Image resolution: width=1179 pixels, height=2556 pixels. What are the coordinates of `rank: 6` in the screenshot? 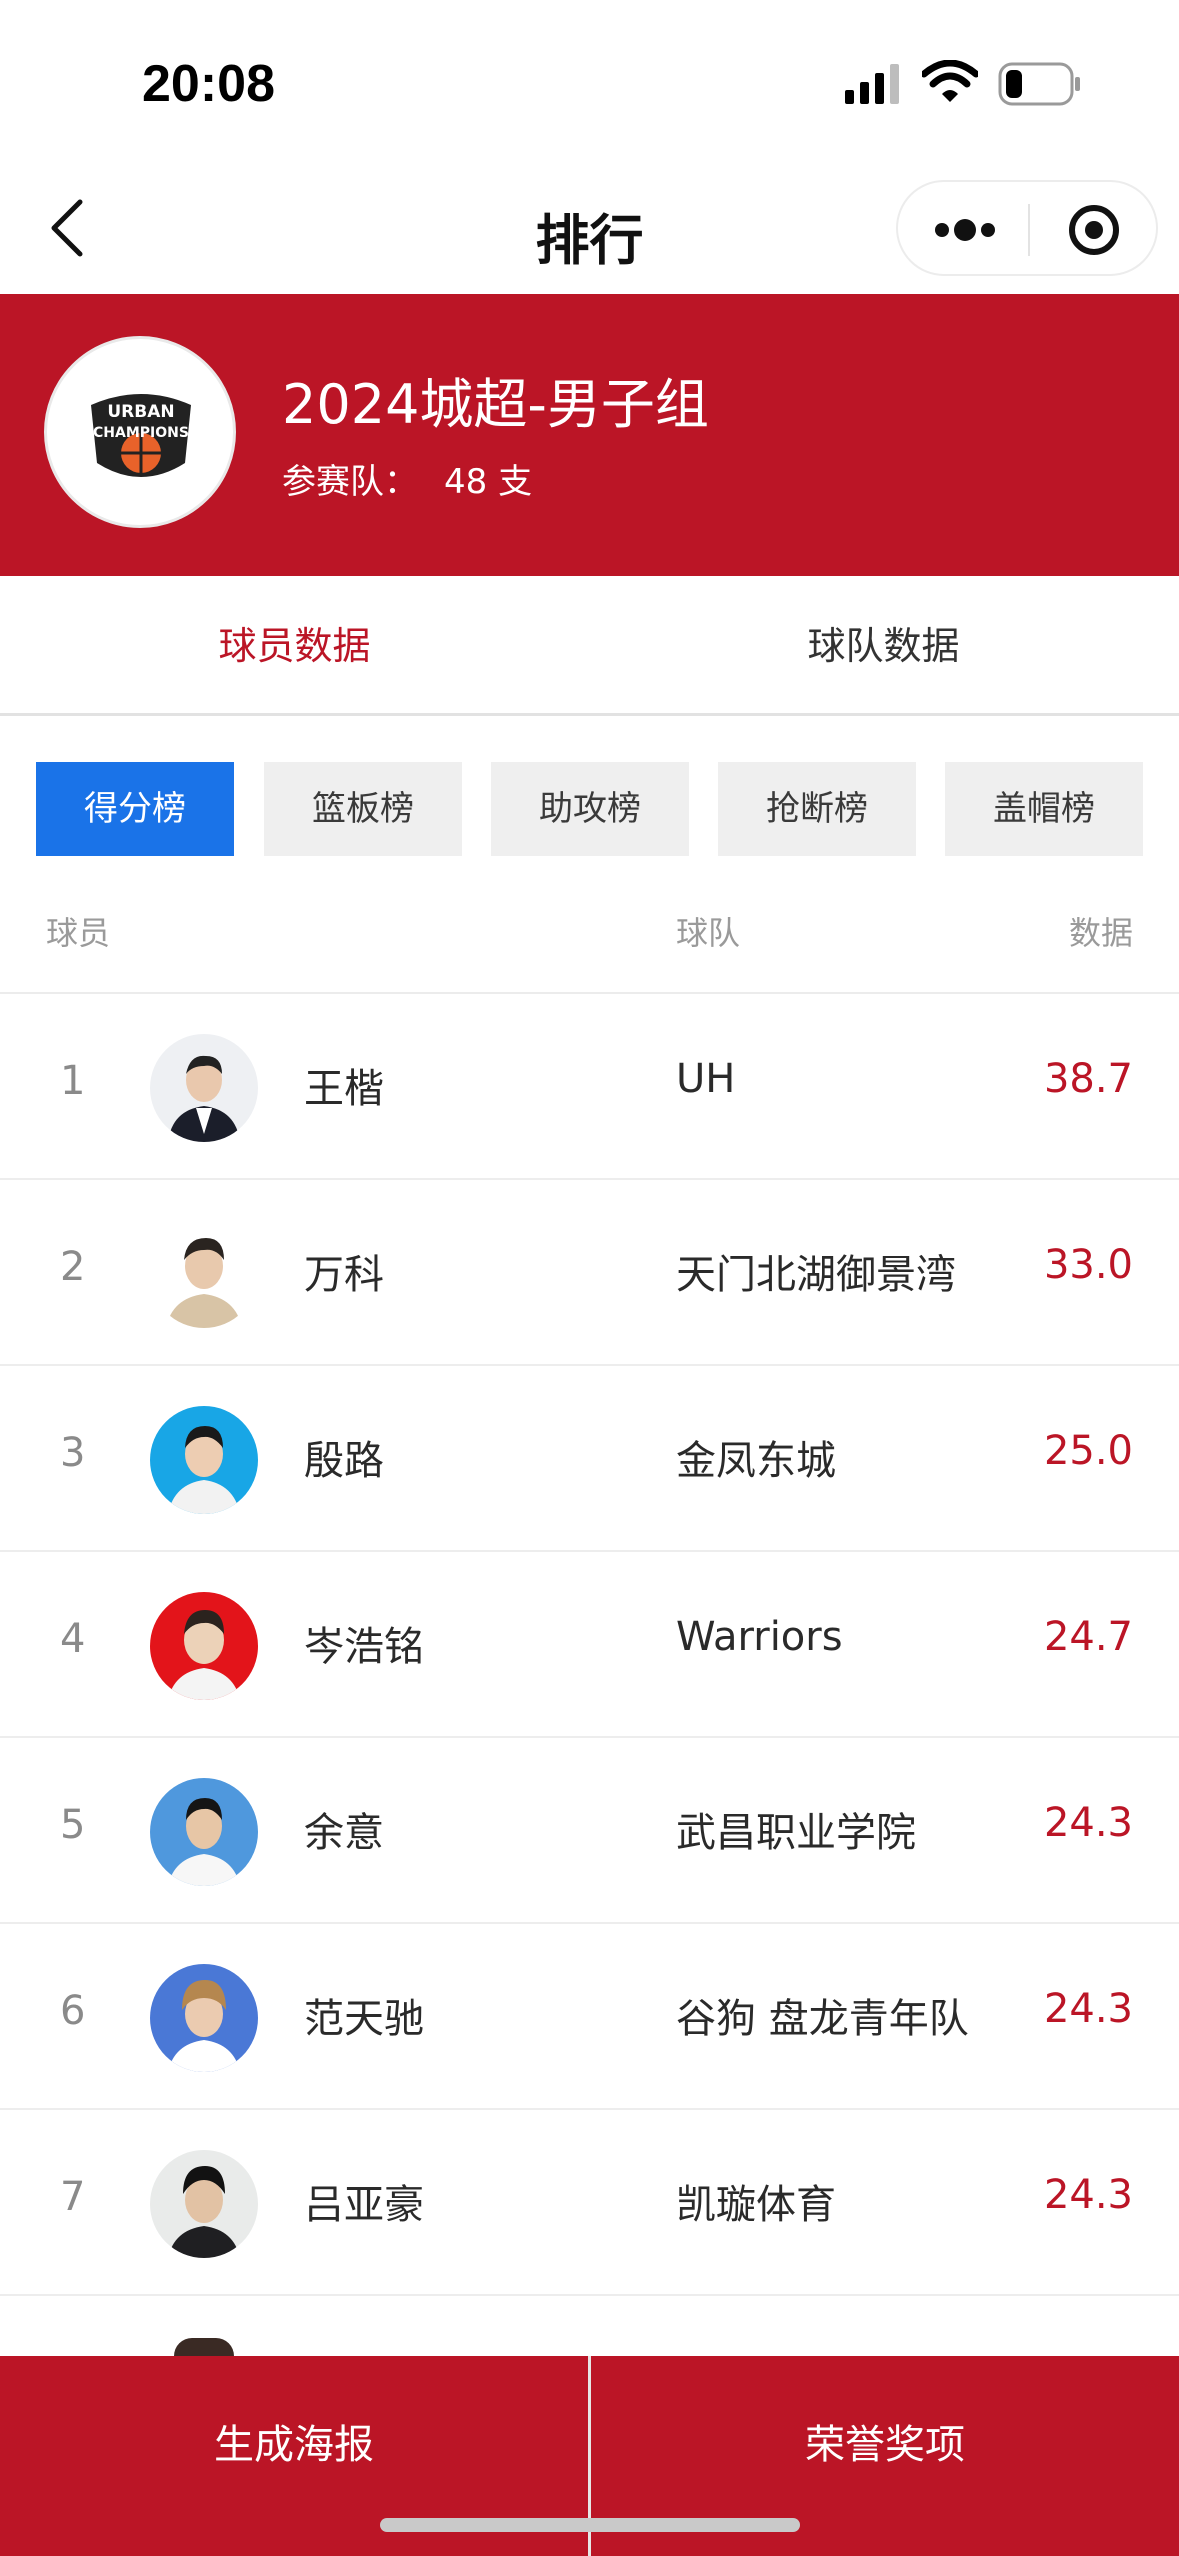 It's located at (73, 2011).